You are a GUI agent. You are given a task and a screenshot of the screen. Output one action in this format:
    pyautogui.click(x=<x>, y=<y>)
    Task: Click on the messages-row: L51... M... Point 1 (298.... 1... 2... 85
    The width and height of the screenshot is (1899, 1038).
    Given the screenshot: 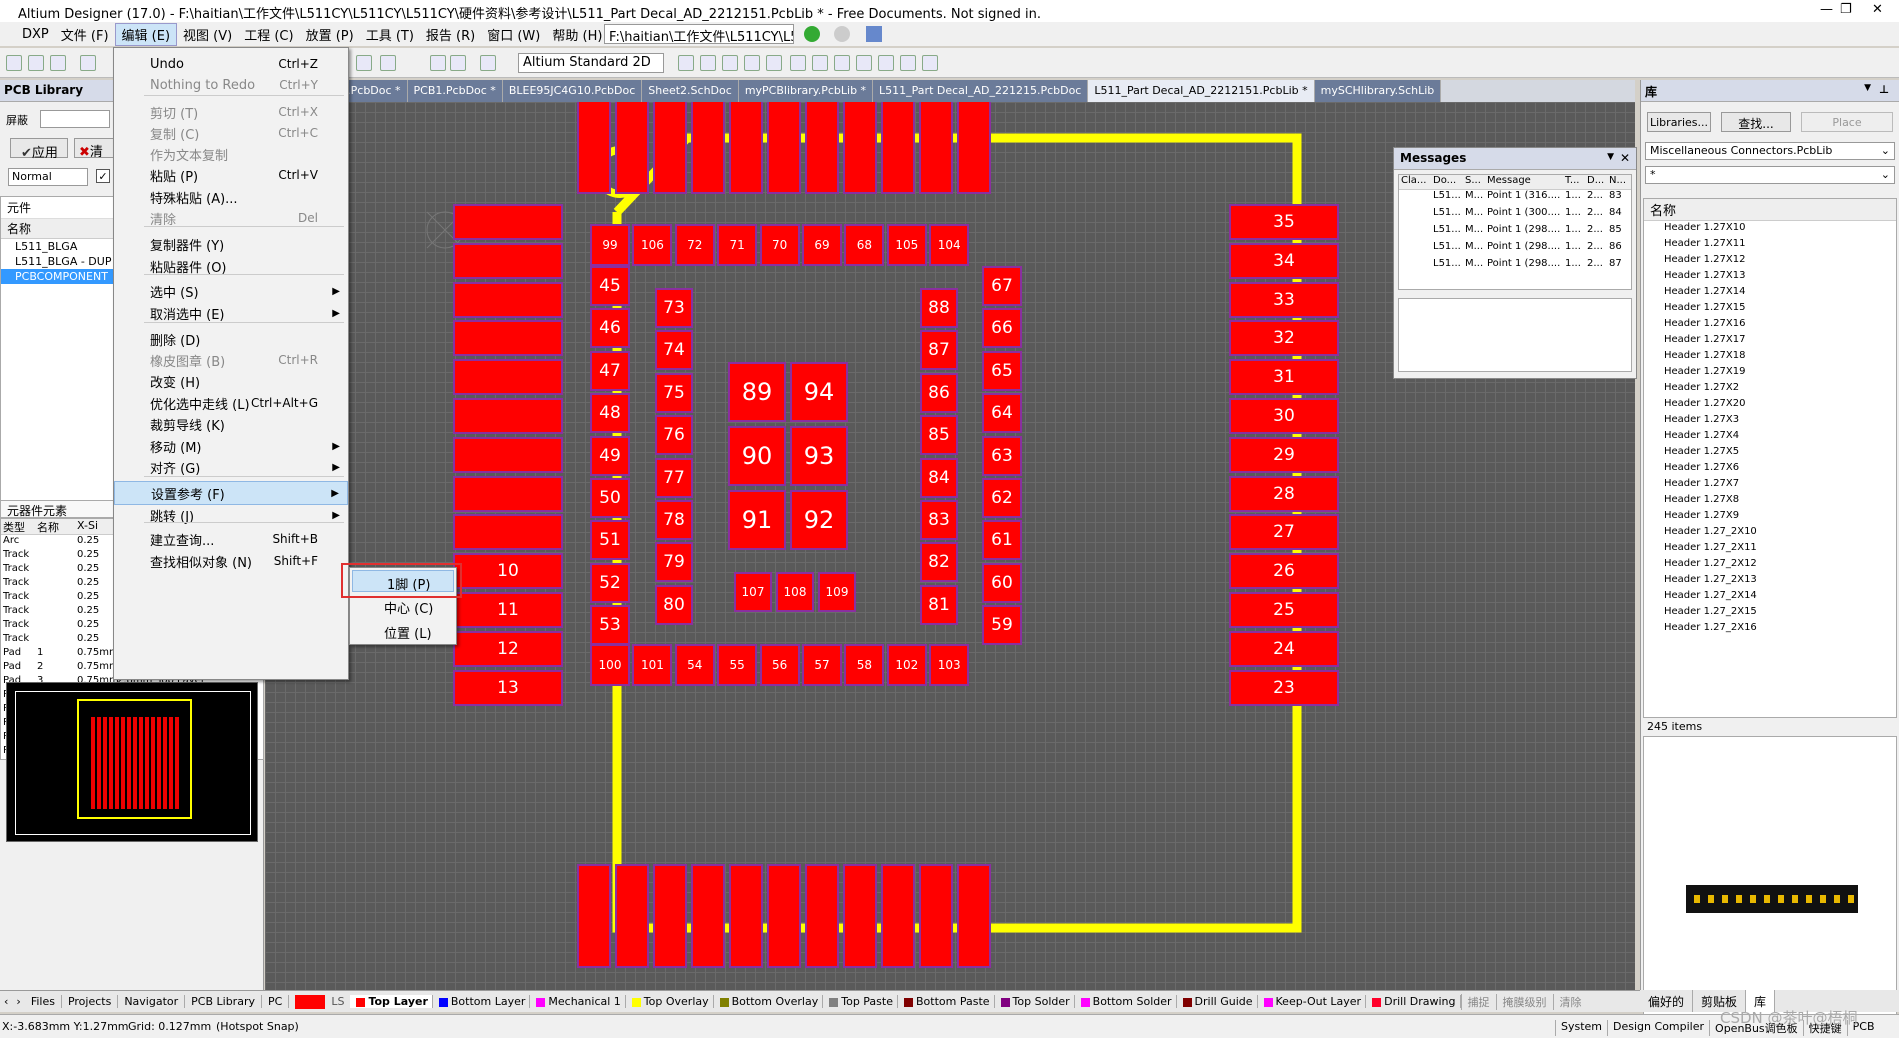 What is the action you would take?
    pyautogui.click(x=1515, y=232)
    